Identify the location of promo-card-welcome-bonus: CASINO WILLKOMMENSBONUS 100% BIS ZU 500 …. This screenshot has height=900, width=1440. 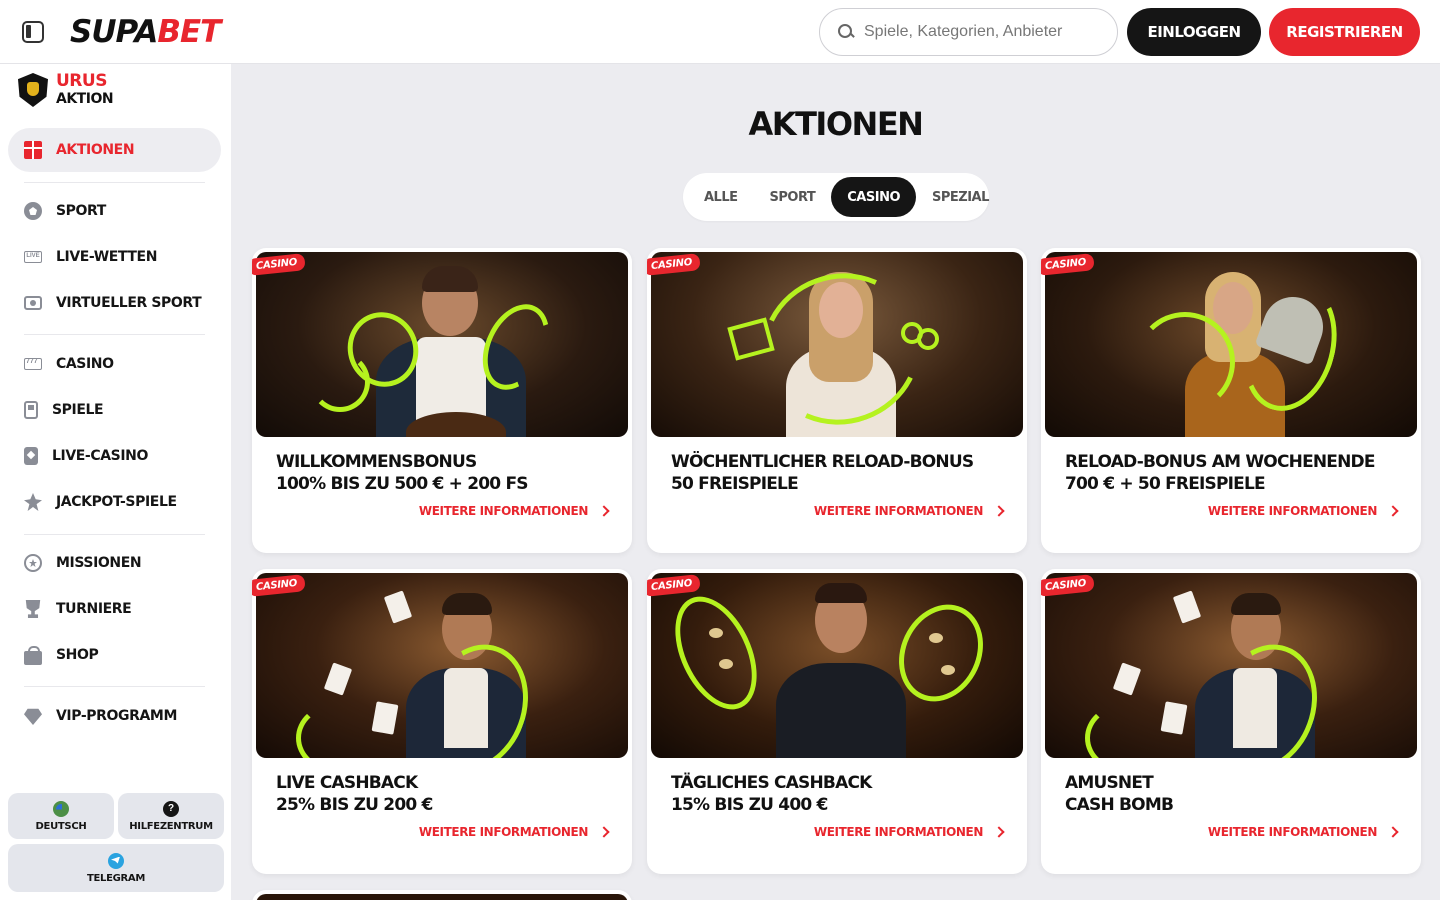
(442, 400).